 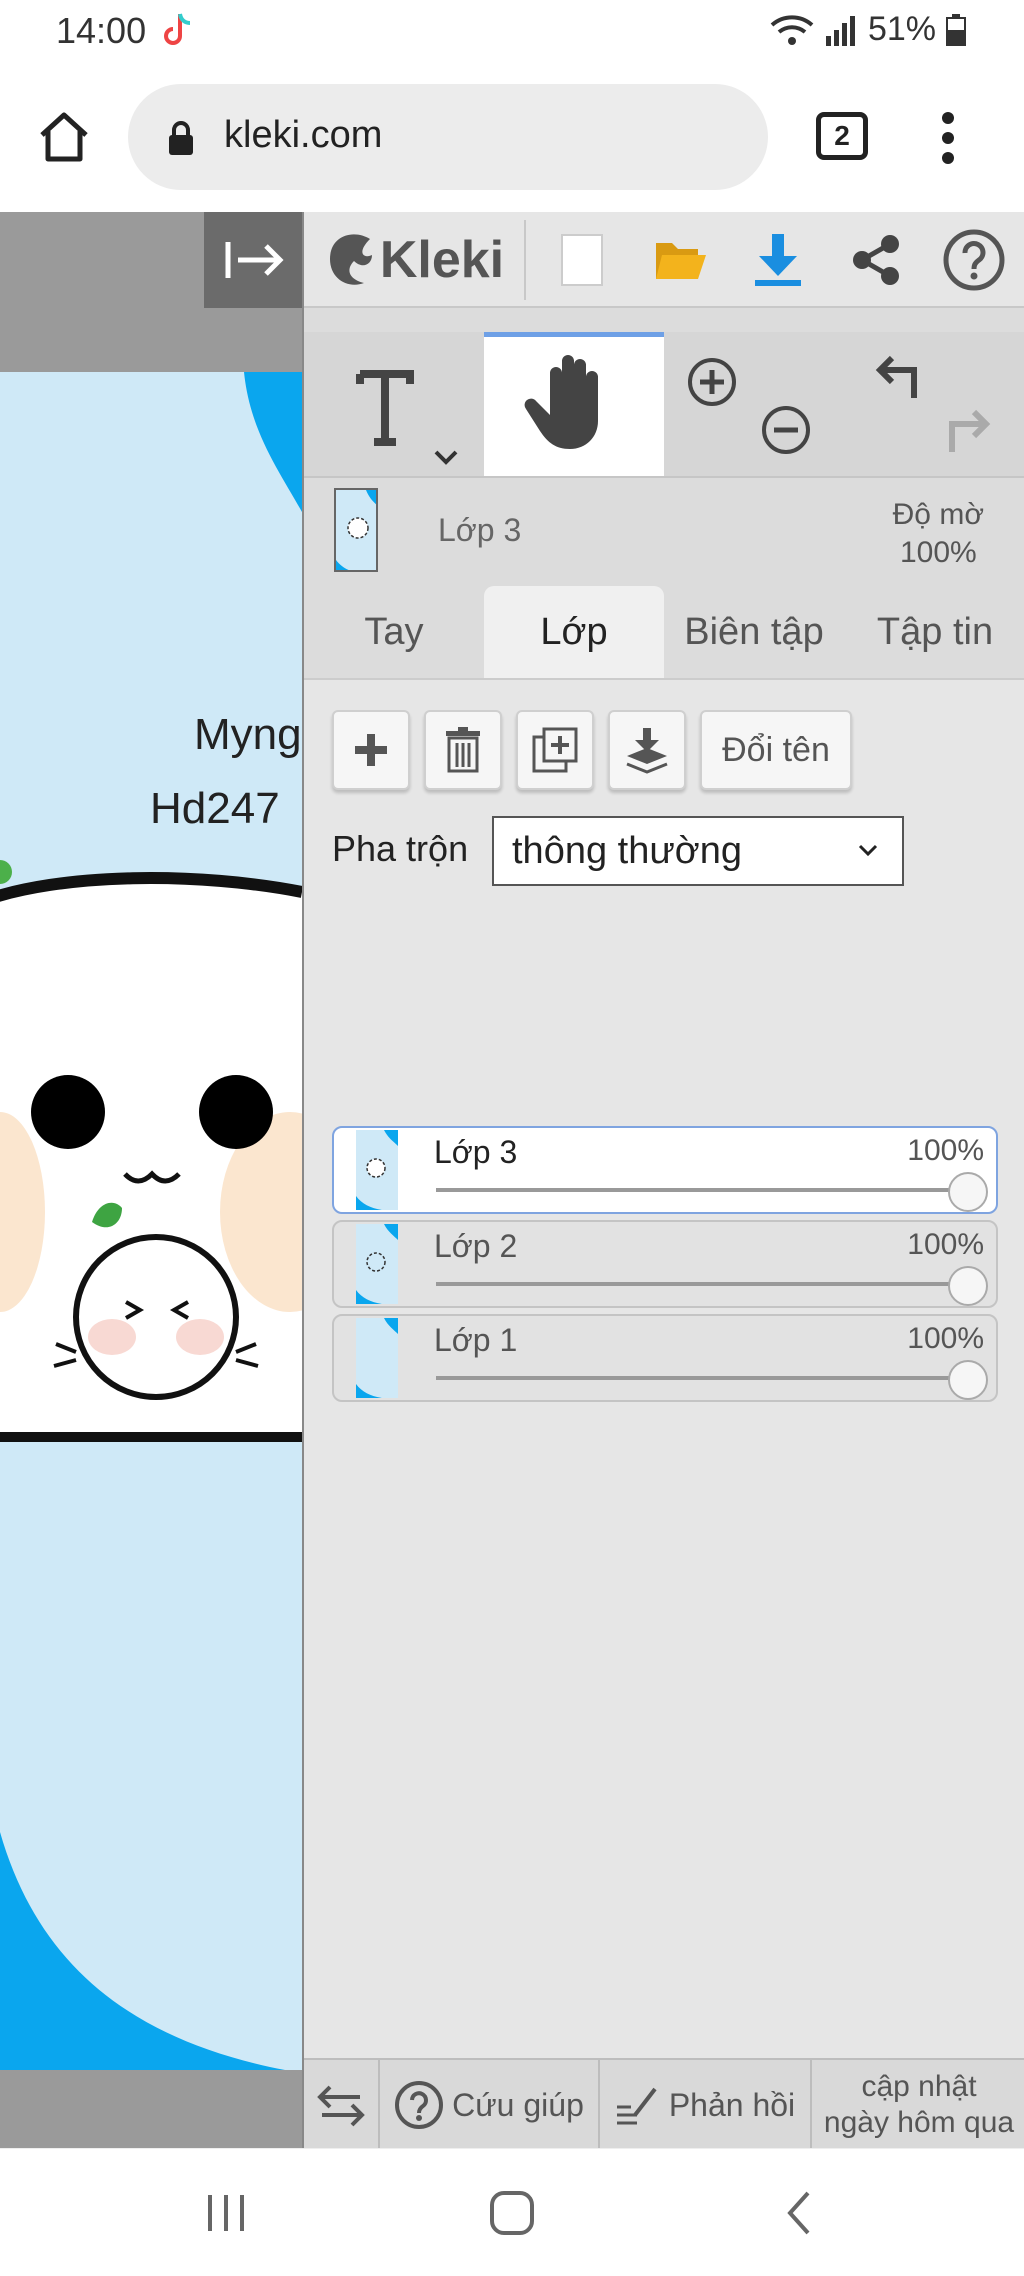 What do you see at coordinates (901, 29) in the screenshot?
I see `battery-percent: 51%` at bounding box center [901, 29].